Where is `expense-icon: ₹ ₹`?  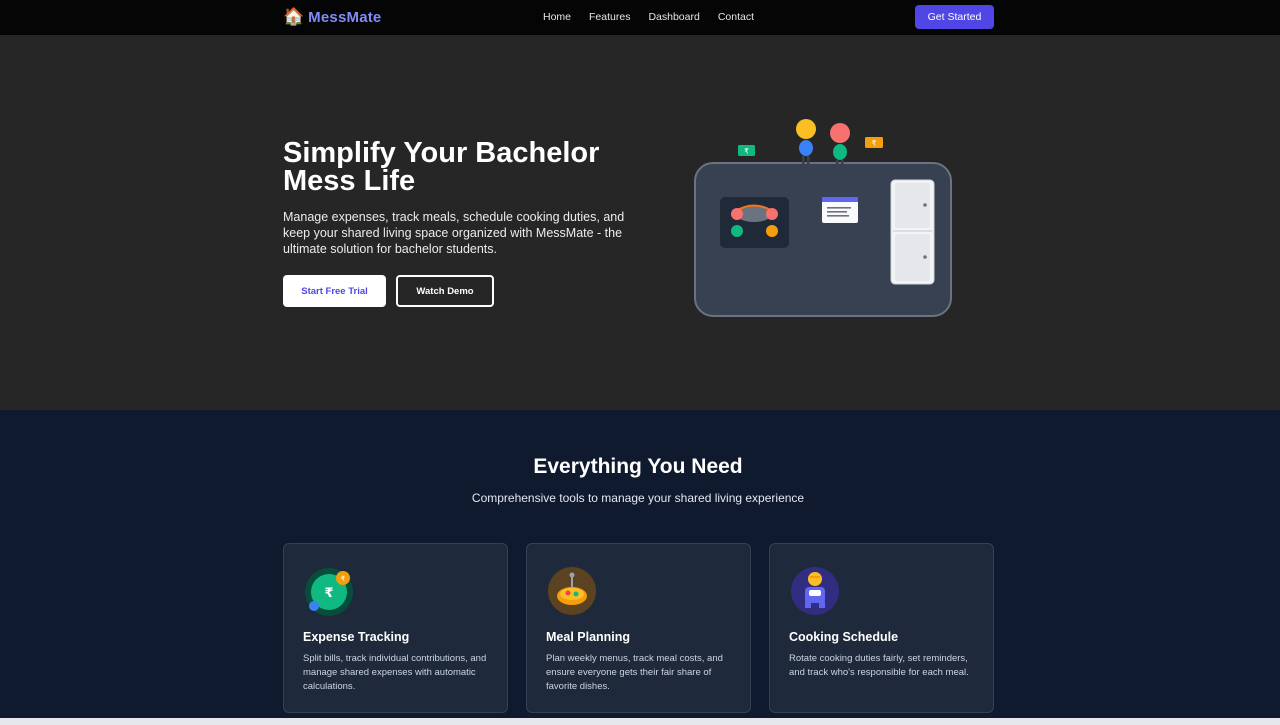
expense-icon: ₹ ₹ is located at coordinates (329, 592).